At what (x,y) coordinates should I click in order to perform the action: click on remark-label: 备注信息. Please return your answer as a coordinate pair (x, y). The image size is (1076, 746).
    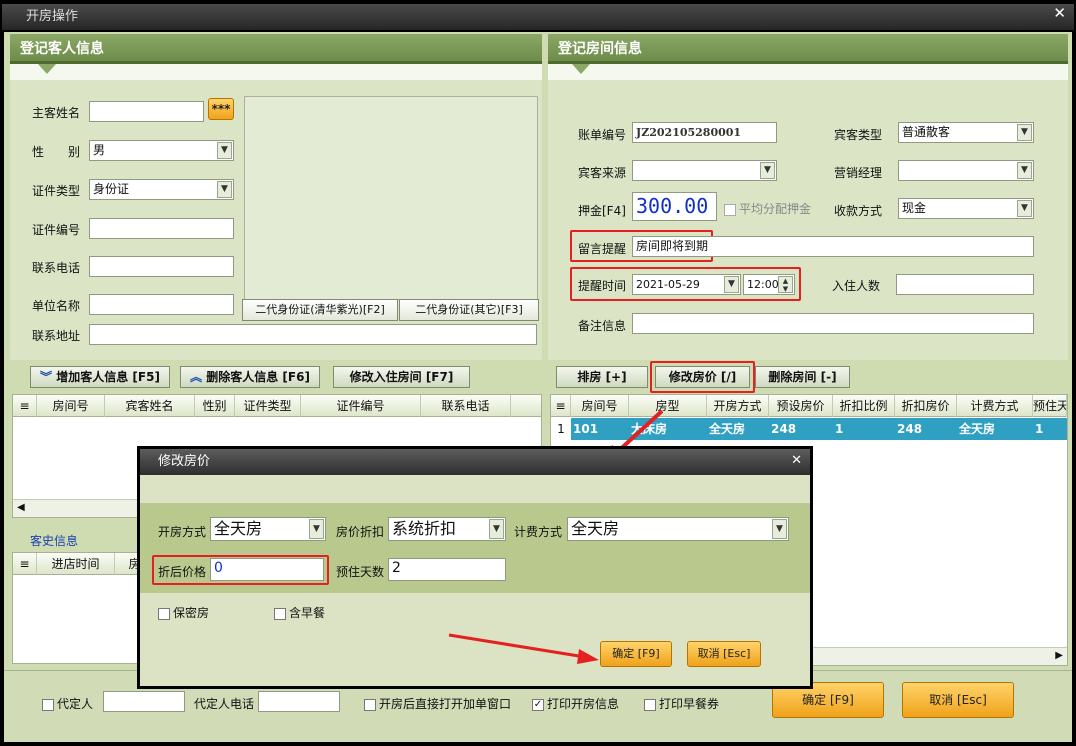
    Looking at the image, I should click on (602, 326).